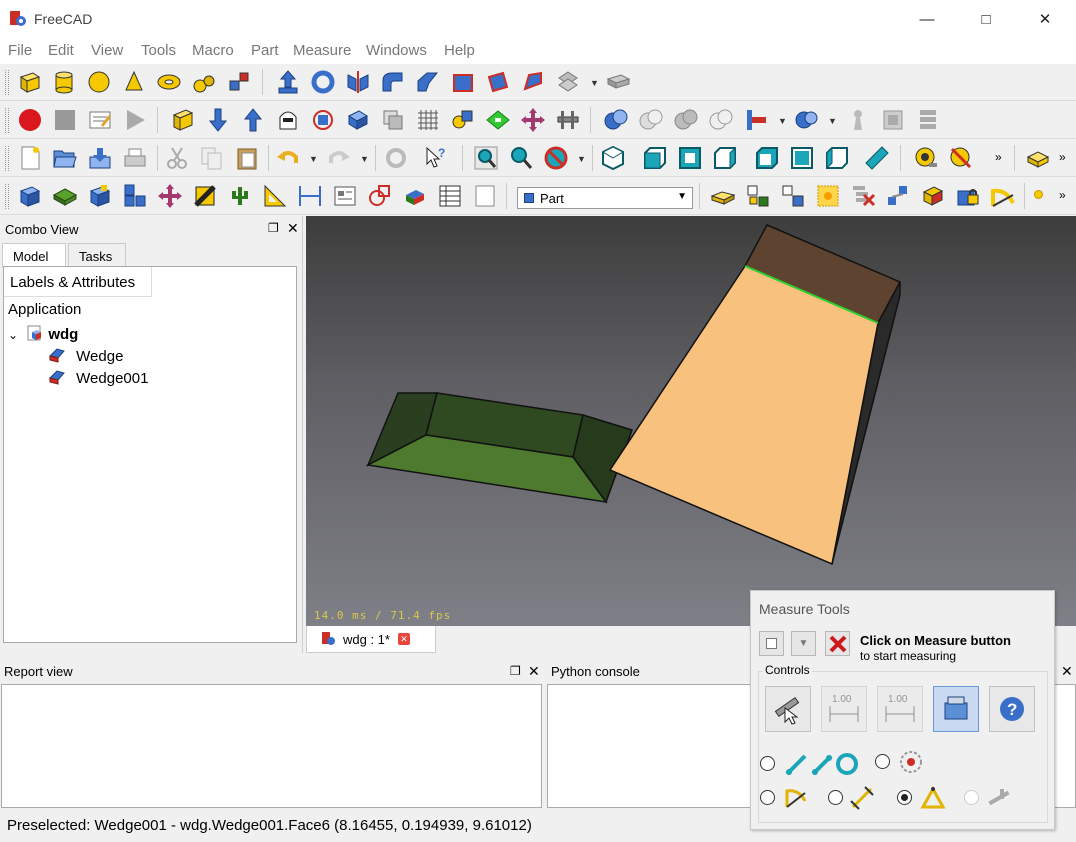  I want to click on text-document-button, so click(345, 196).